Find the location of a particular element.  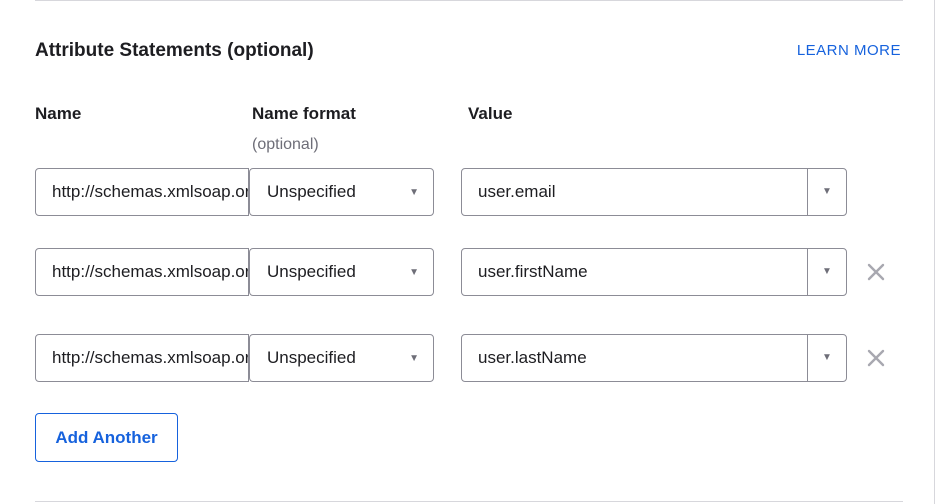

attribute-value-text: user.email is located at coordinates (517, 191).